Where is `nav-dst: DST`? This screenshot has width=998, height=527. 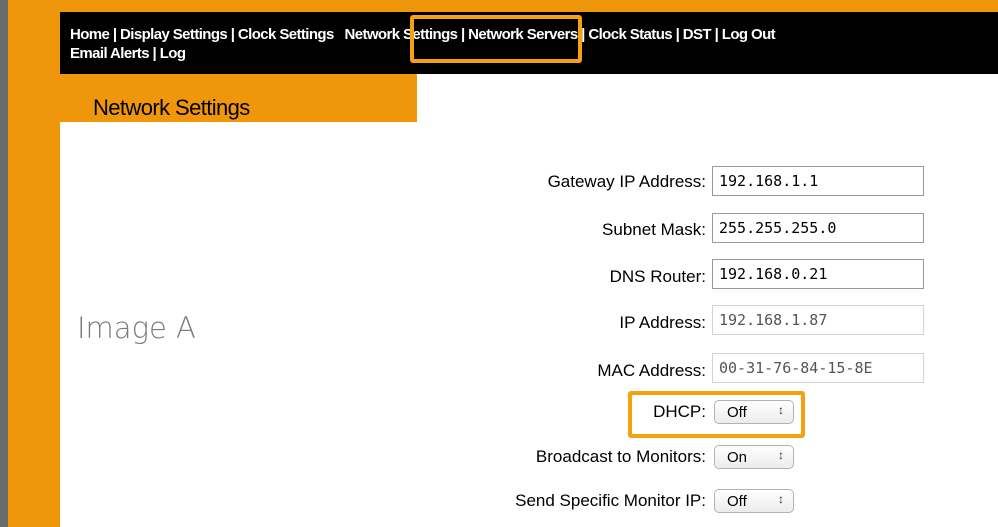
nav-dst: DST is located at coordinates (697, 34).